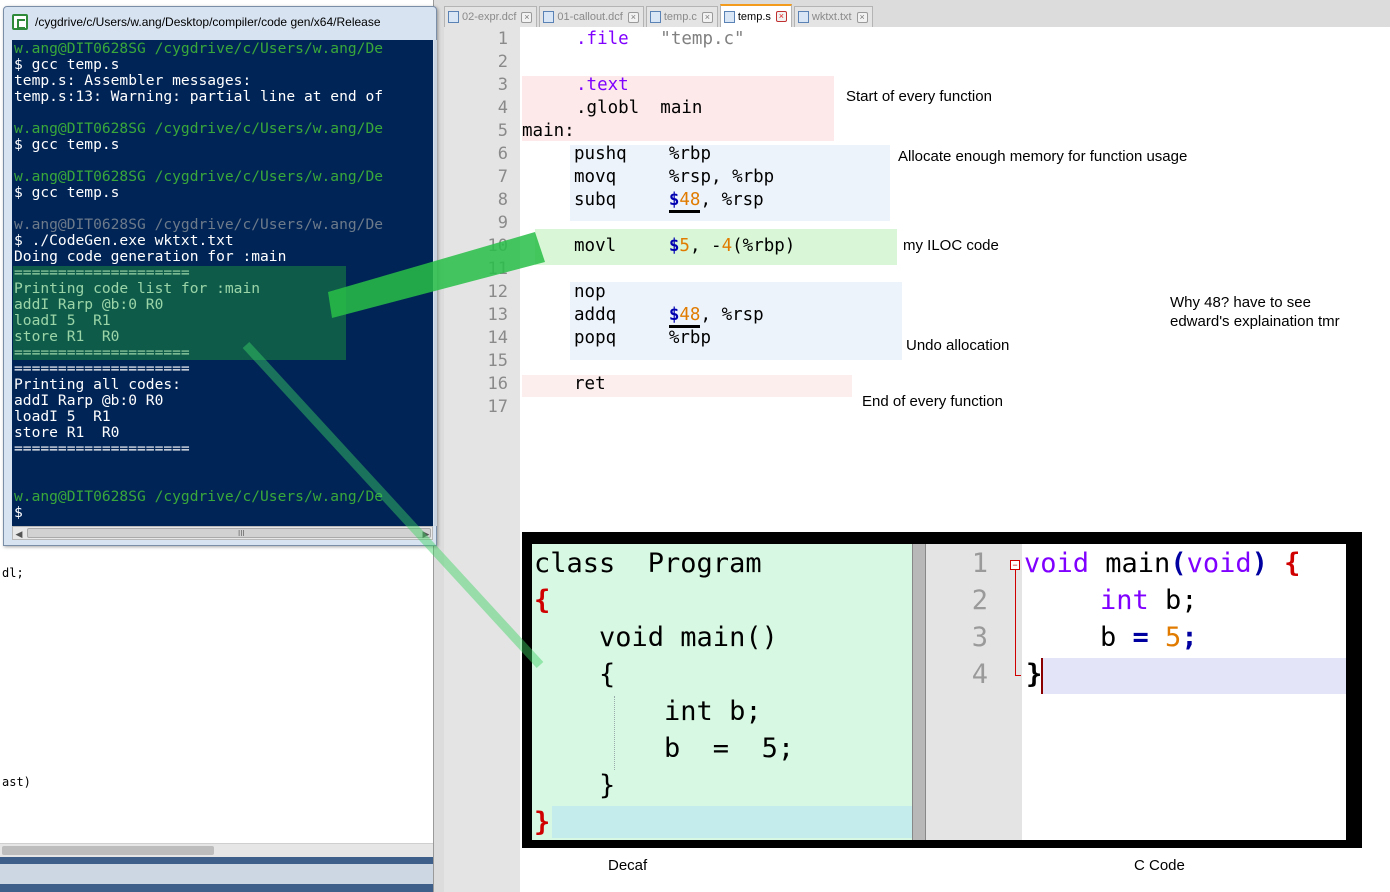  Describe the element at coordinates (218, 874) in the screenshot. I see `background-bottom-bar` at that location.